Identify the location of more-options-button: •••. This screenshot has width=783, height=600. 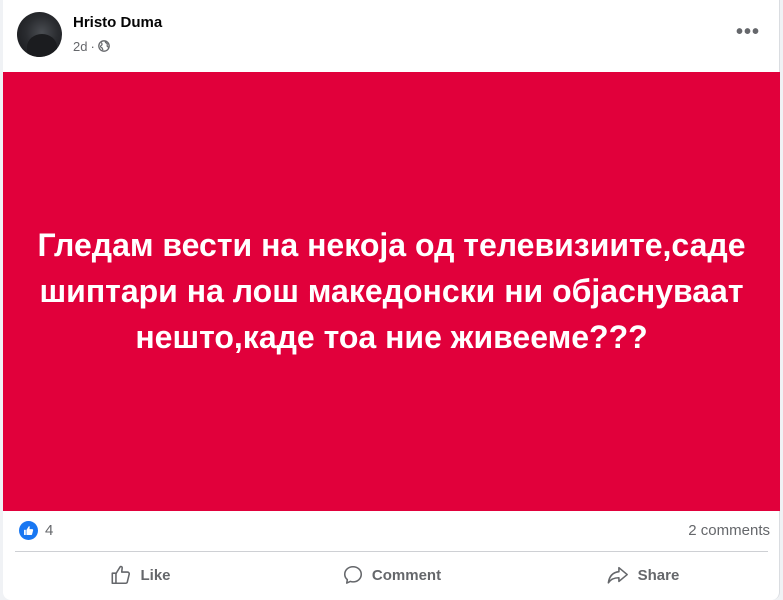
(748, 36).